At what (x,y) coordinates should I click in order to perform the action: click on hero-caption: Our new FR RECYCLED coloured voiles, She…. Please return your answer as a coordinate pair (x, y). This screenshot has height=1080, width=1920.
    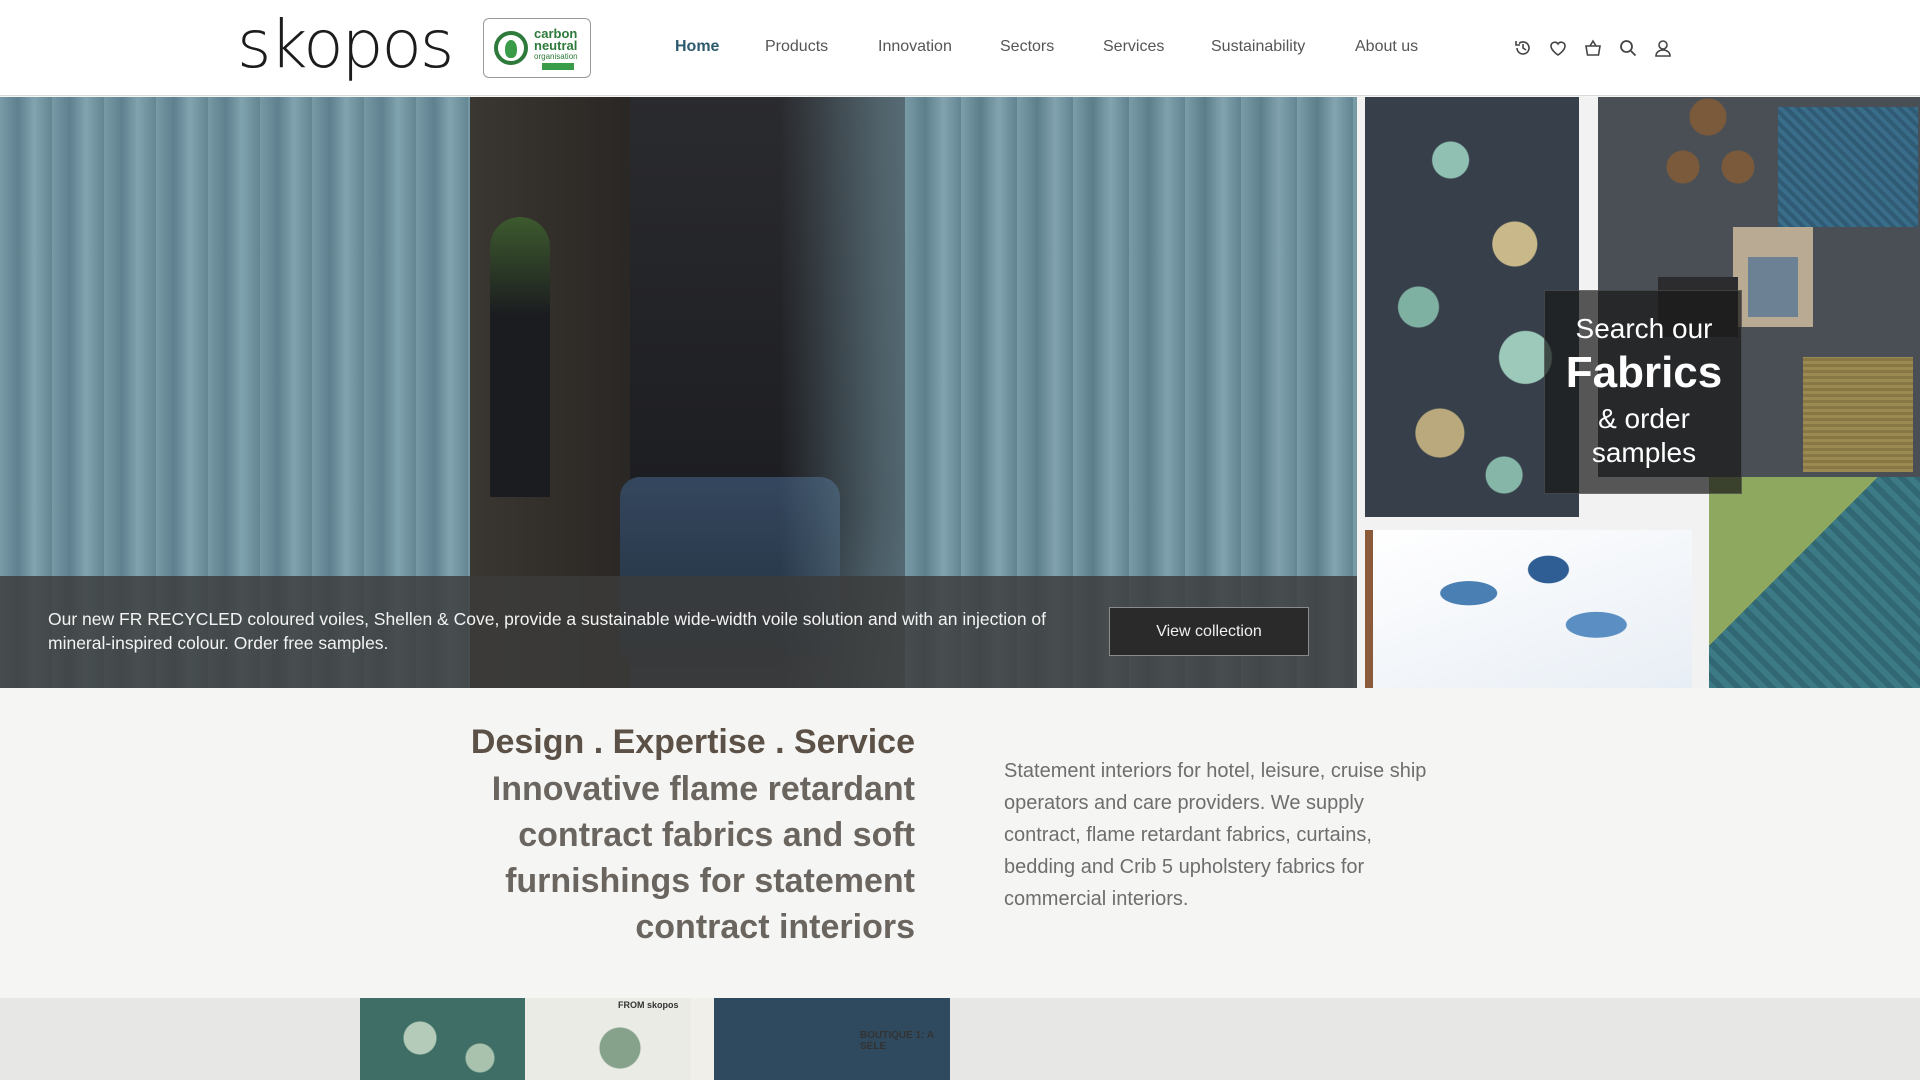
    Looking at the image, I should click on (547, 631).